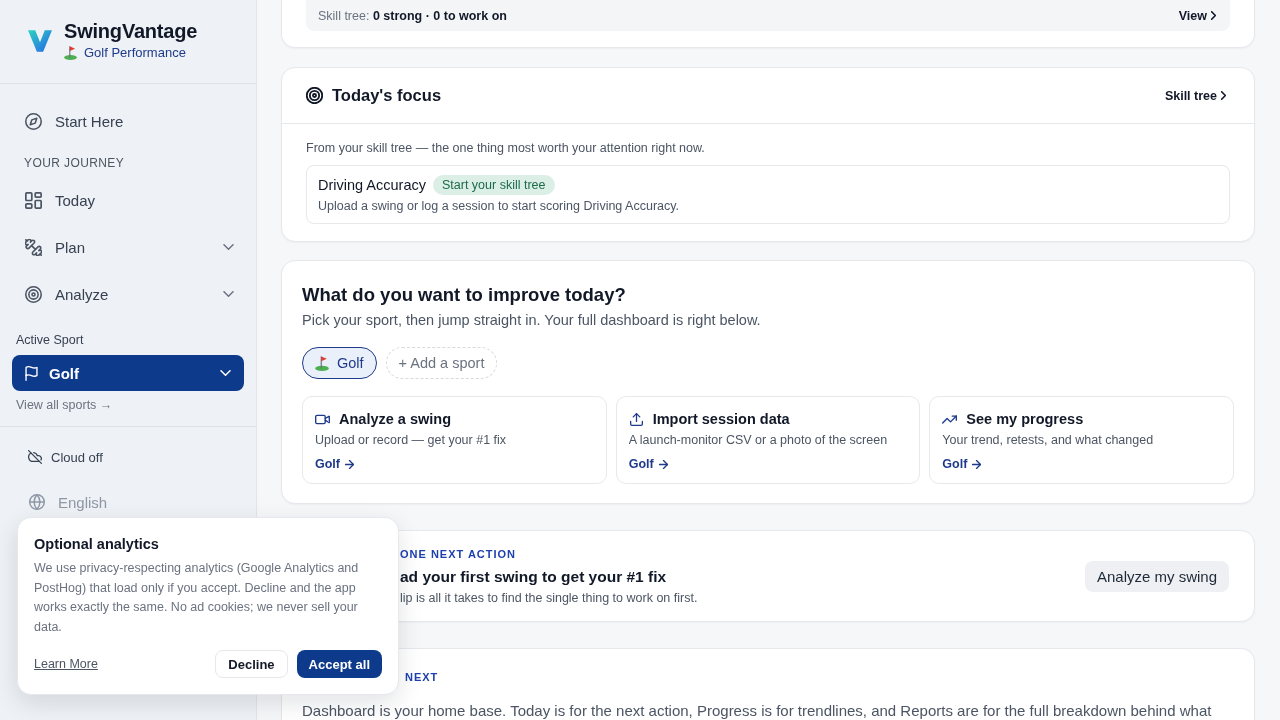 This screenshot has height=720, width=1280. Describe the element at coordinates (387, 95) in the screenshot. I see `card-title: Today's focus` at that location.